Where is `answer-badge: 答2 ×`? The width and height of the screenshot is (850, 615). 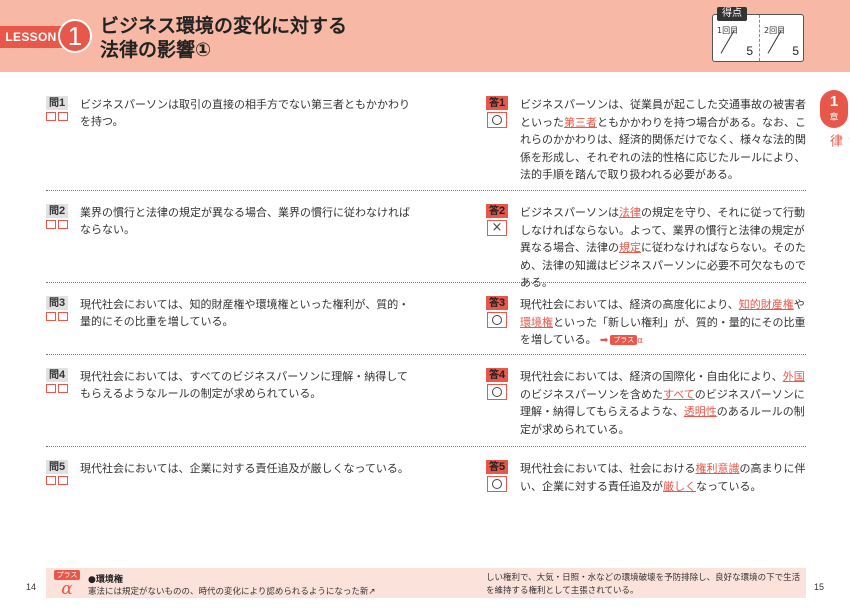 answer-badge: 答2 × is located at coordinates (497, 220).